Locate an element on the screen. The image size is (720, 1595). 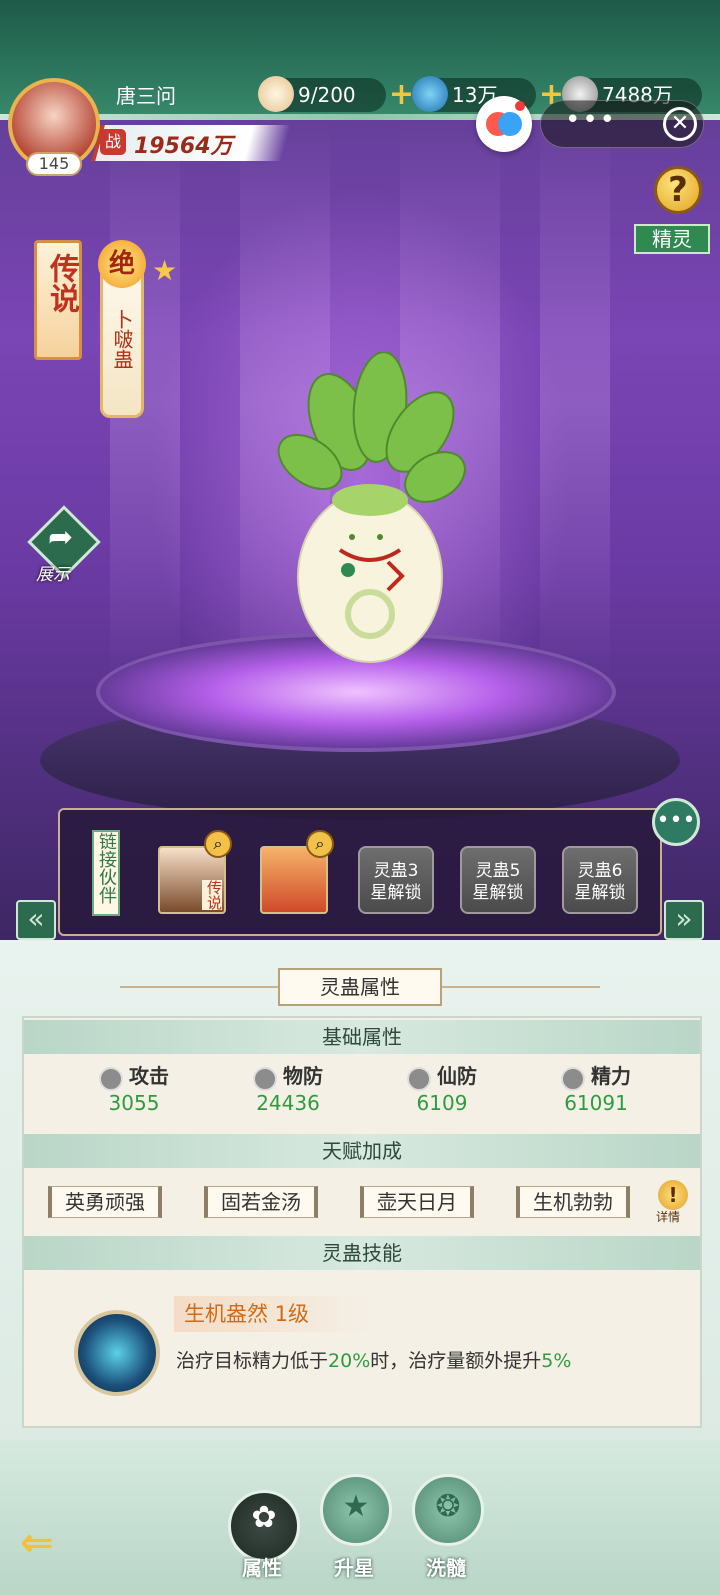
attr-vitality: 精力 61091 is located at coordinates (596, 1087).